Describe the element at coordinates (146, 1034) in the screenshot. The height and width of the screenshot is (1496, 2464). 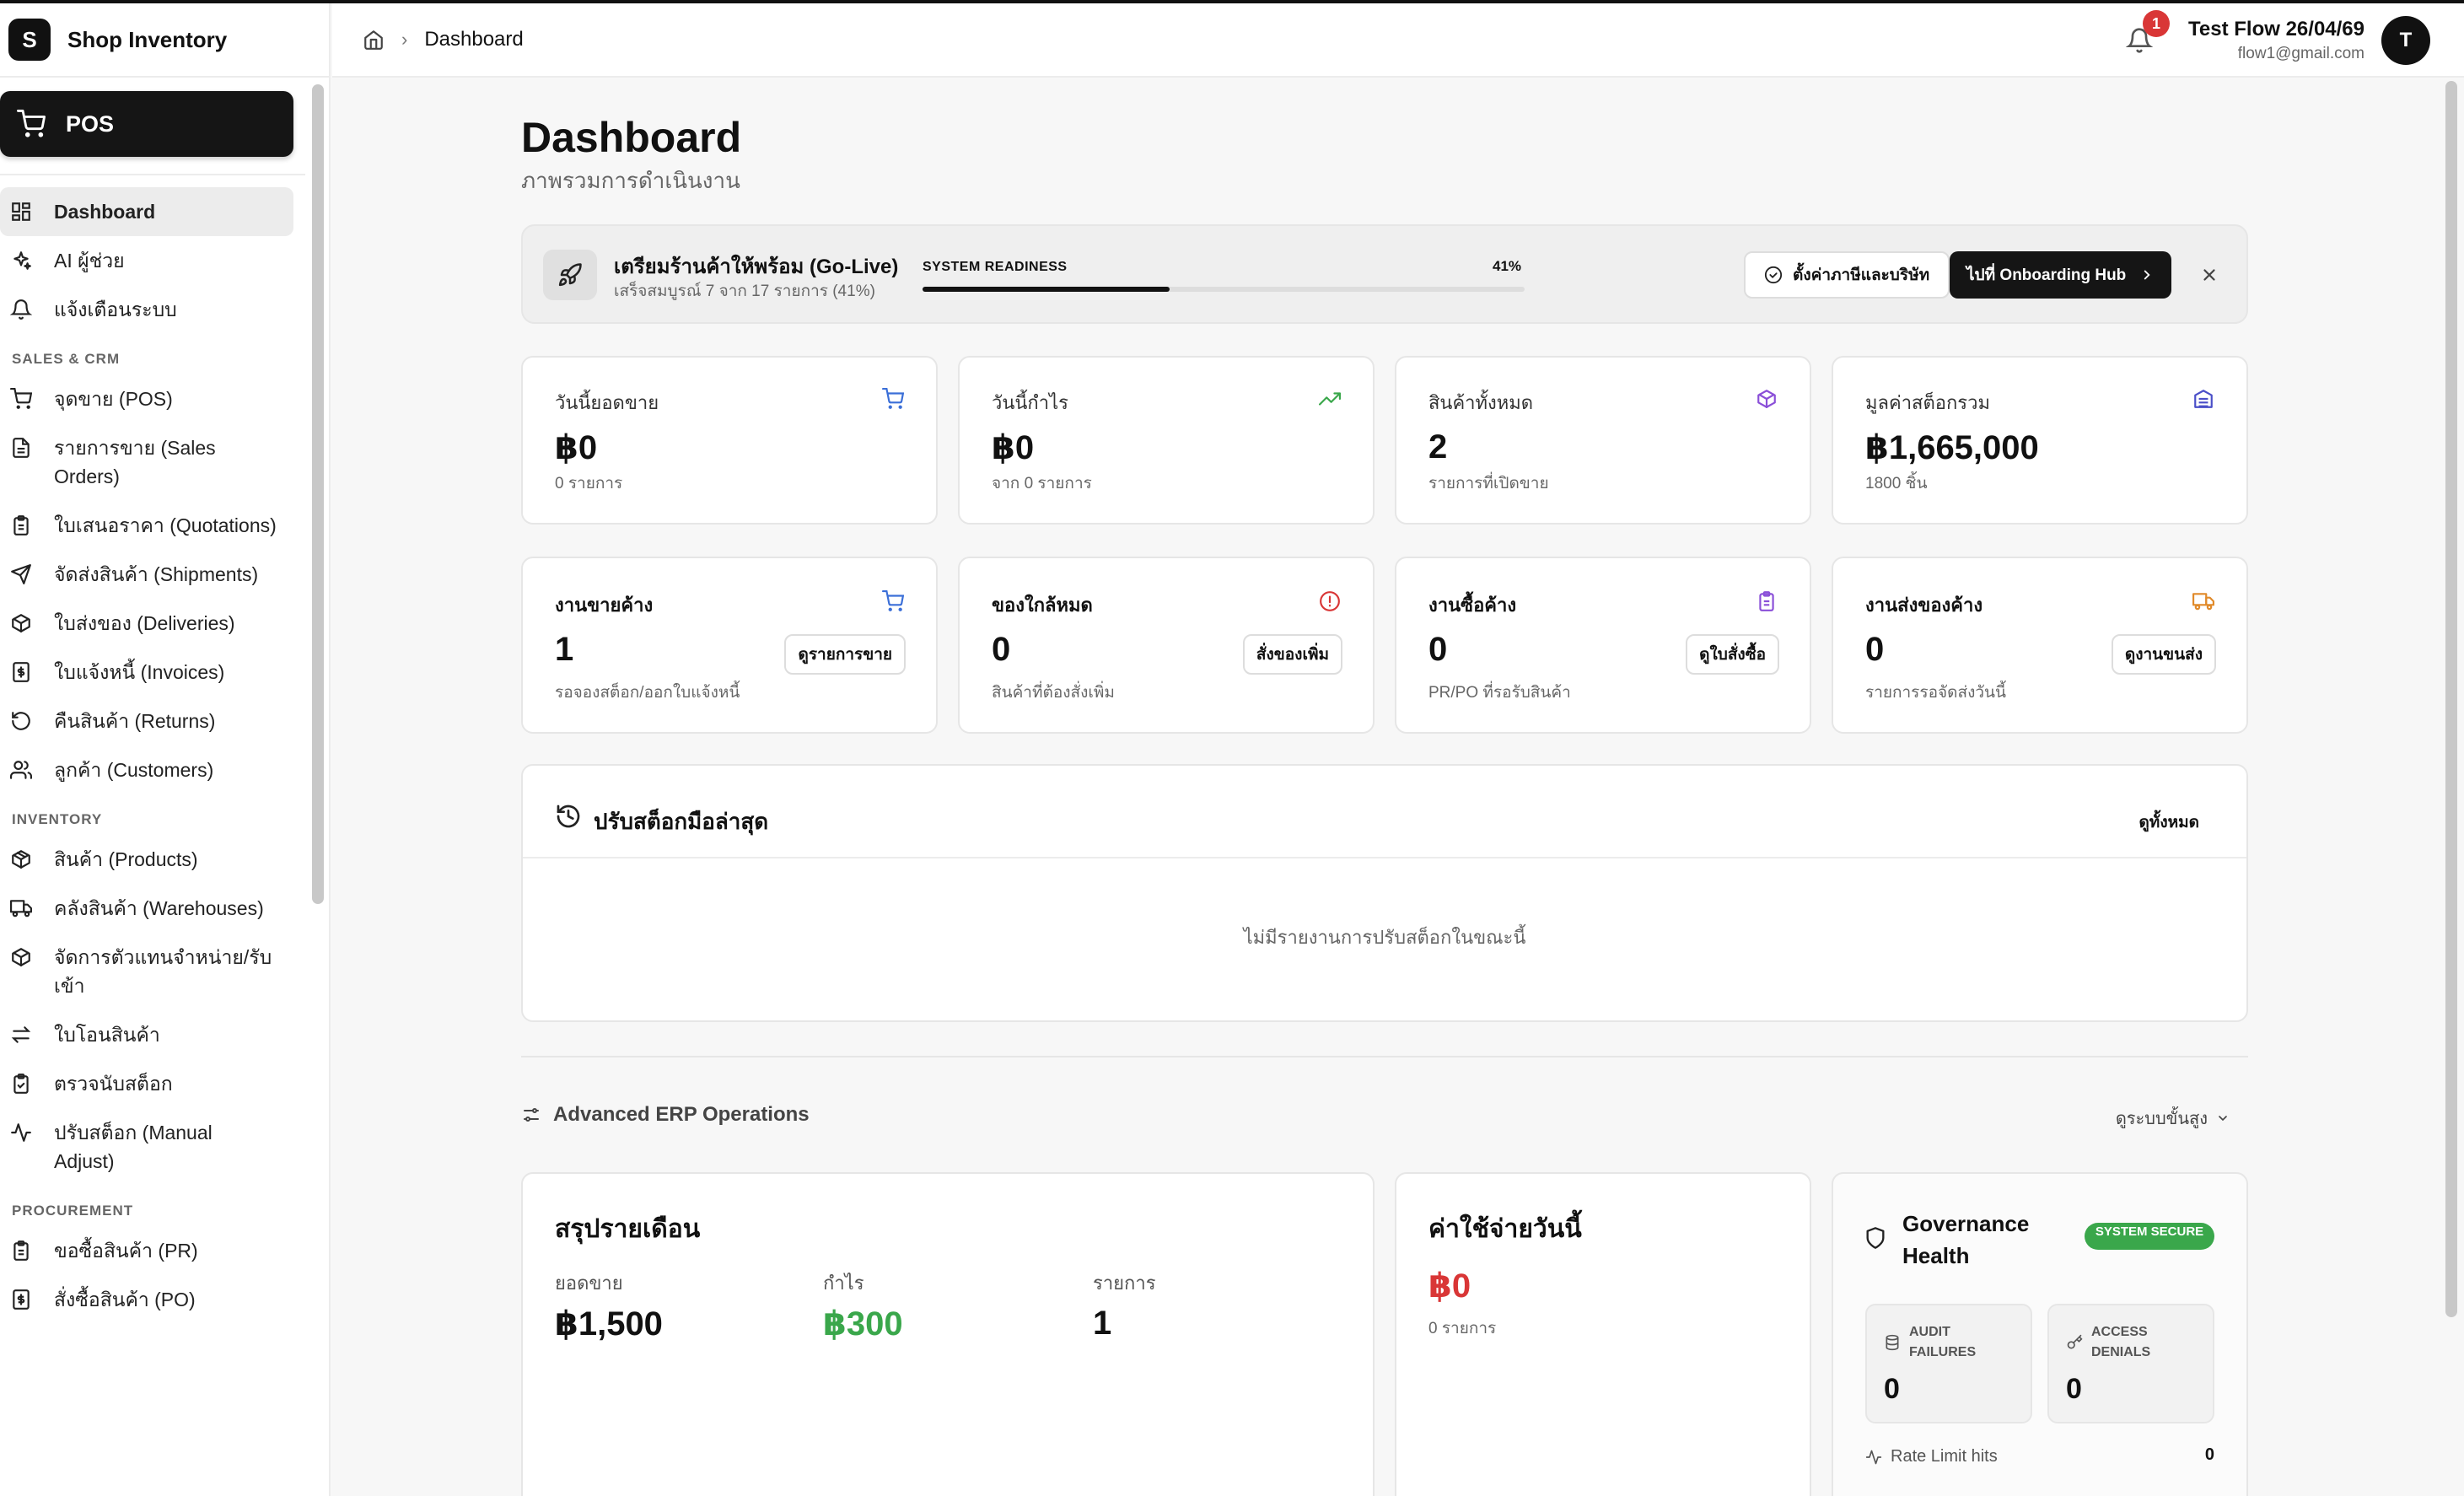
I see `sidebar-item-transfers: ใบโอนสินค้า` at that location.